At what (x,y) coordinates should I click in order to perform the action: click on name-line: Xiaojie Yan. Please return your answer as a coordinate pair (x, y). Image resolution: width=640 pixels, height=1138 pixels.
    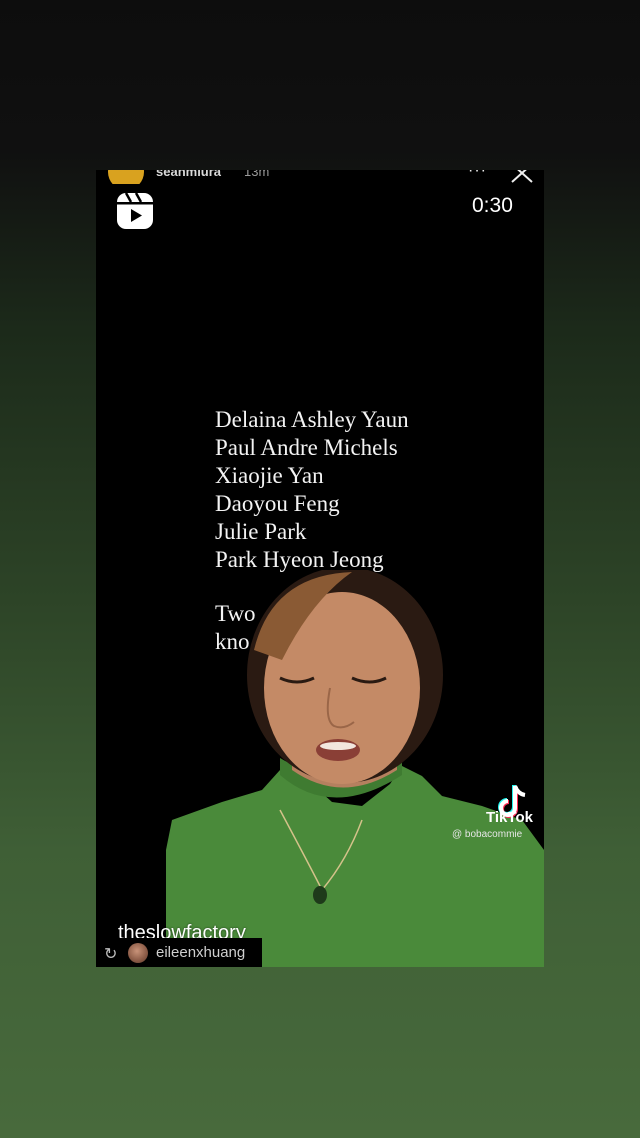
    Looking at the image, I should click on (269, 475).